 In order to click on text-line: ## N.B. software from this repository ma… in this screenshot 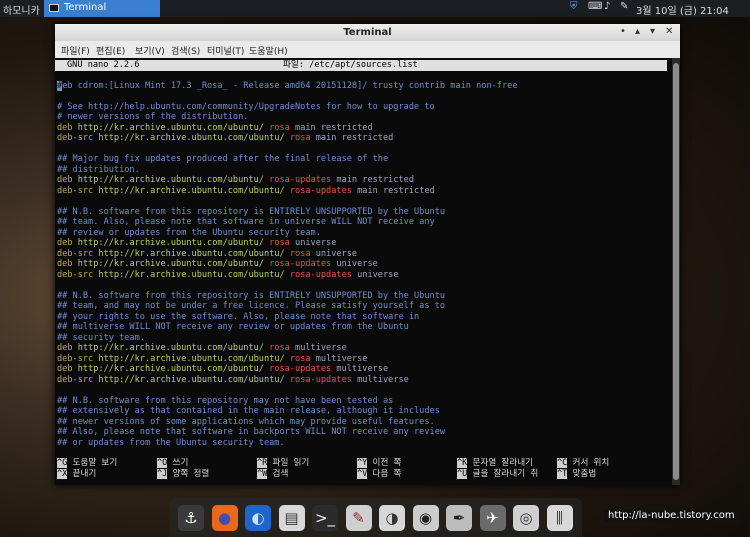, I will do `click(225, 401)`.